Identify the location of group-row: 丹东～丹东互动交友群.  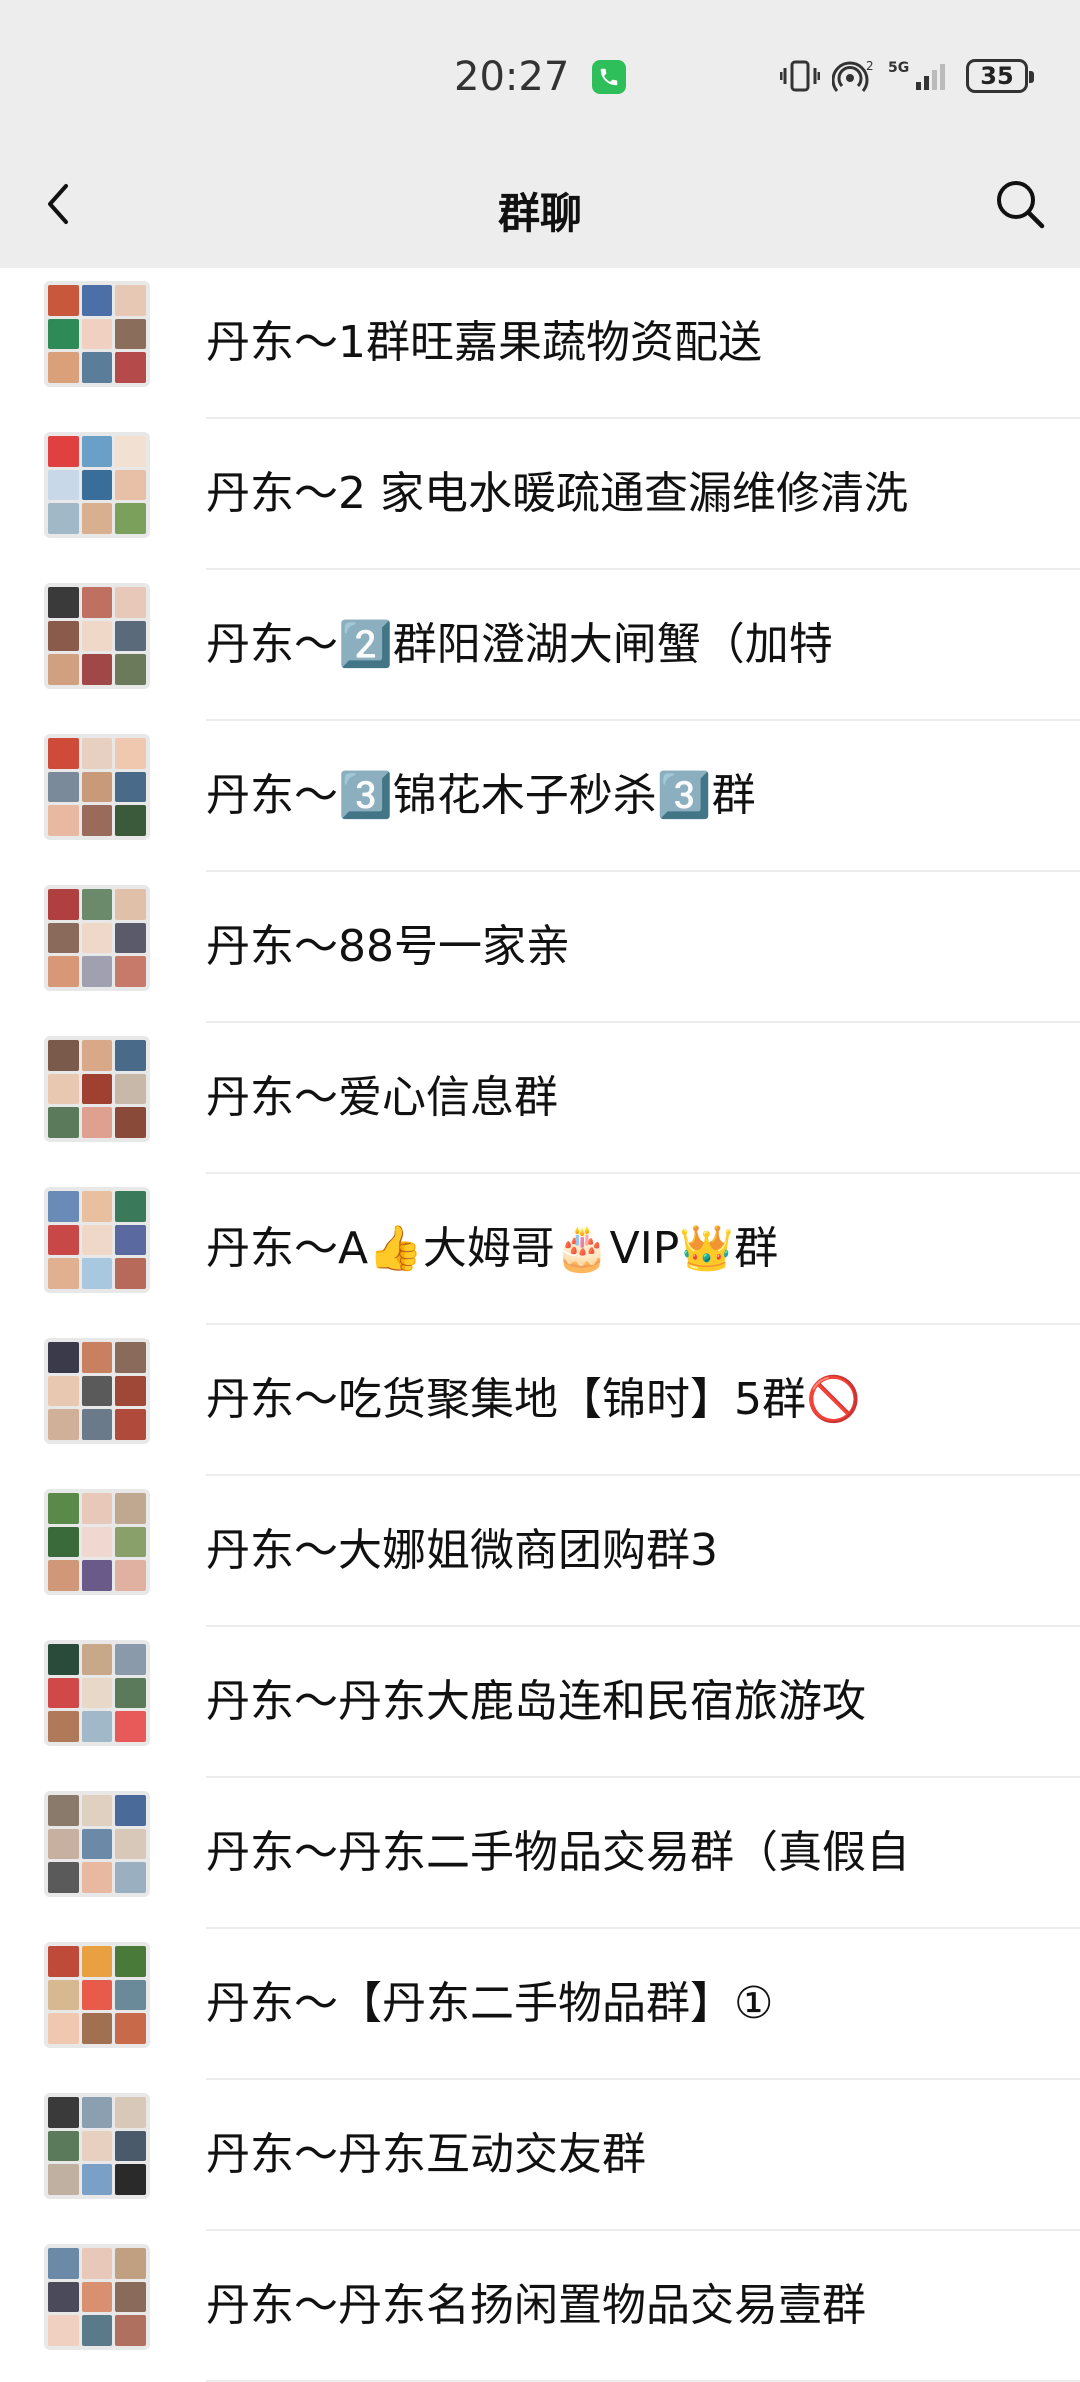
(540, 2155).